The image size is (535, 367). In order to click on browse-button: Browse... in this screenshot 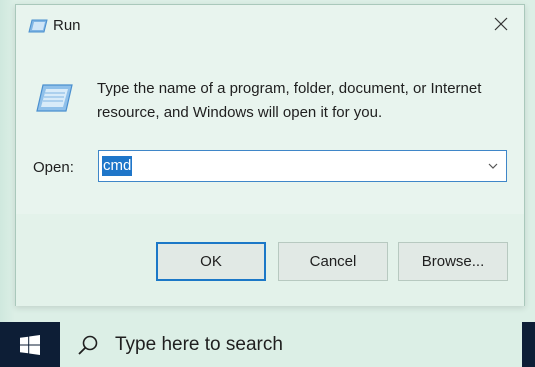, I will do `click(453, 261)`.